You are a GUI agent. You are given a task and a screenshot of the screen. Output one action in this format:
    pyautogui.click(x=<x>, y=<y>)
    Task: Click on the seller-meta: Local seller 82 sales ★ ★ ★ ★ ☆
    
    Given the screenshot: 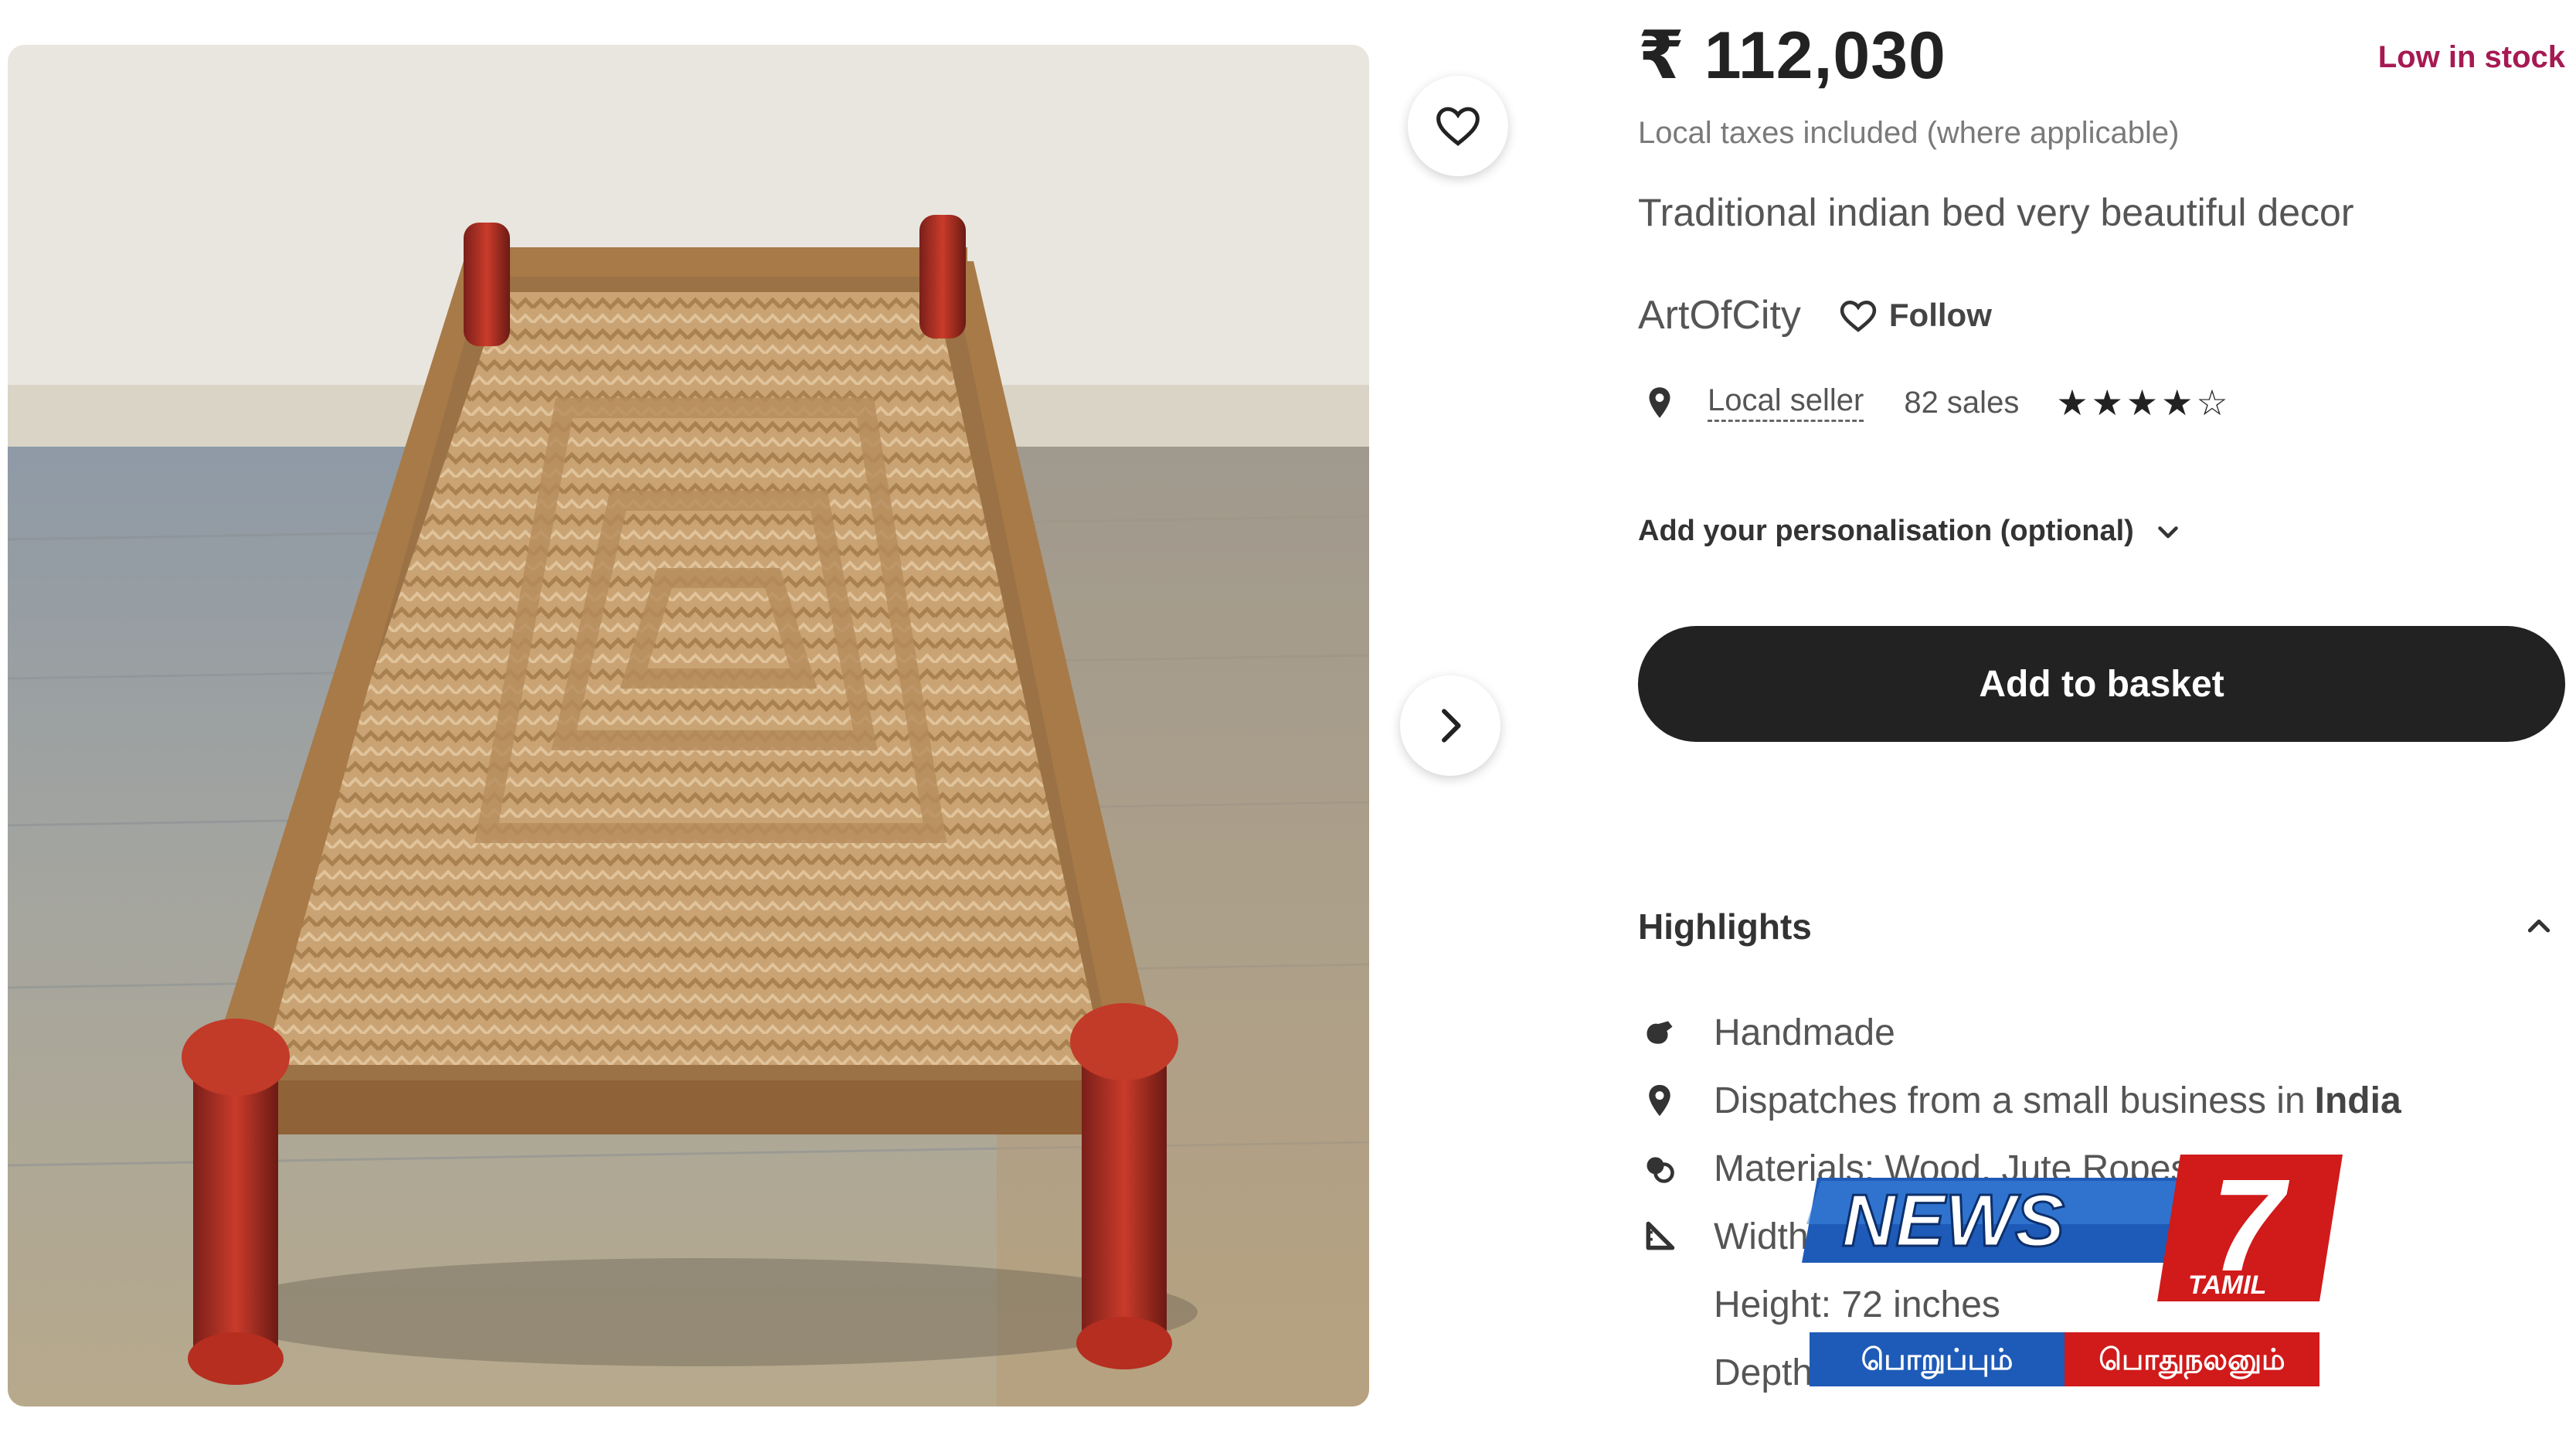 What is the action you would take?
    pyautogui.click(x=1938, y=403)
    